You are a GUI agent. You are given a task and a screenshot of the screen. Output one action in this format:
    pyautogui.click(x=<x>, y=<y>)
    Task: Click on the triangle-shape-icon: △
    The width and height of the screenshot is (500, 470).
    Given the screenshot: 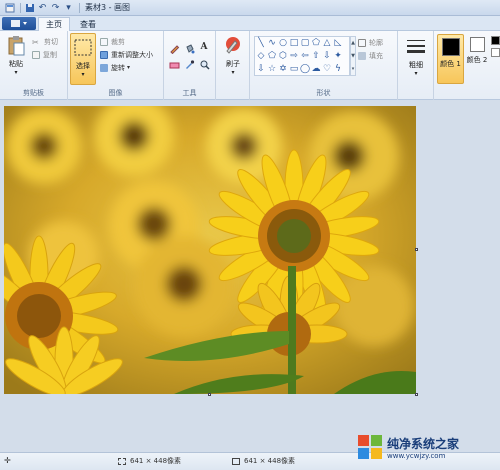 What is the action you would take?
    pyautogui.click(x=327, y=43)
    